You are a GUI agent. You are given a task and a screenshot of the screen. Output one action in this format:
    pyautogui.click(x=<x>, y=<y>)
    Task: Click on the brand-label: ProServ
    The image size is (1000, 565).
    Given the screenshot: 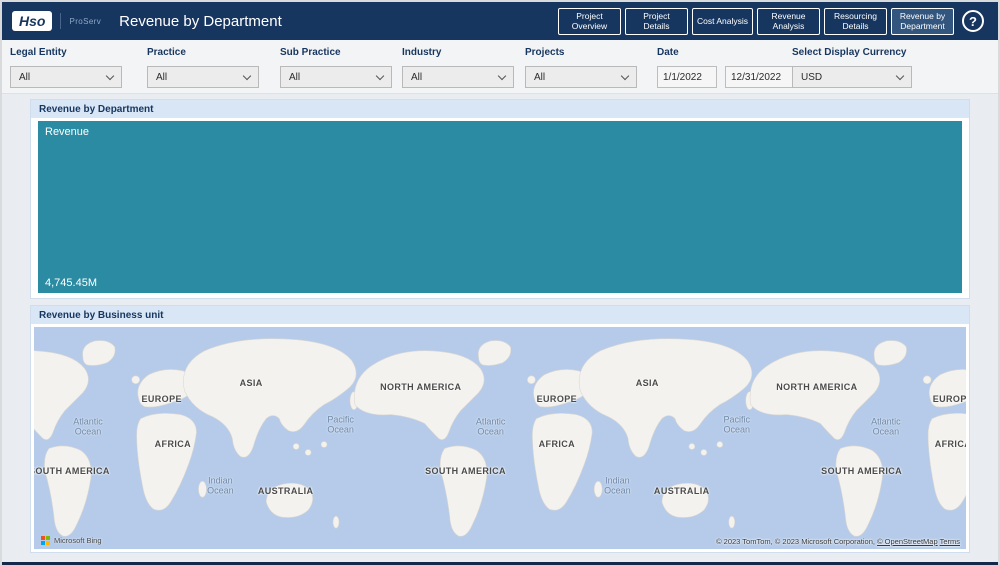 What is the action you would take?
    pyautogui.click(x=85, y=21)
    